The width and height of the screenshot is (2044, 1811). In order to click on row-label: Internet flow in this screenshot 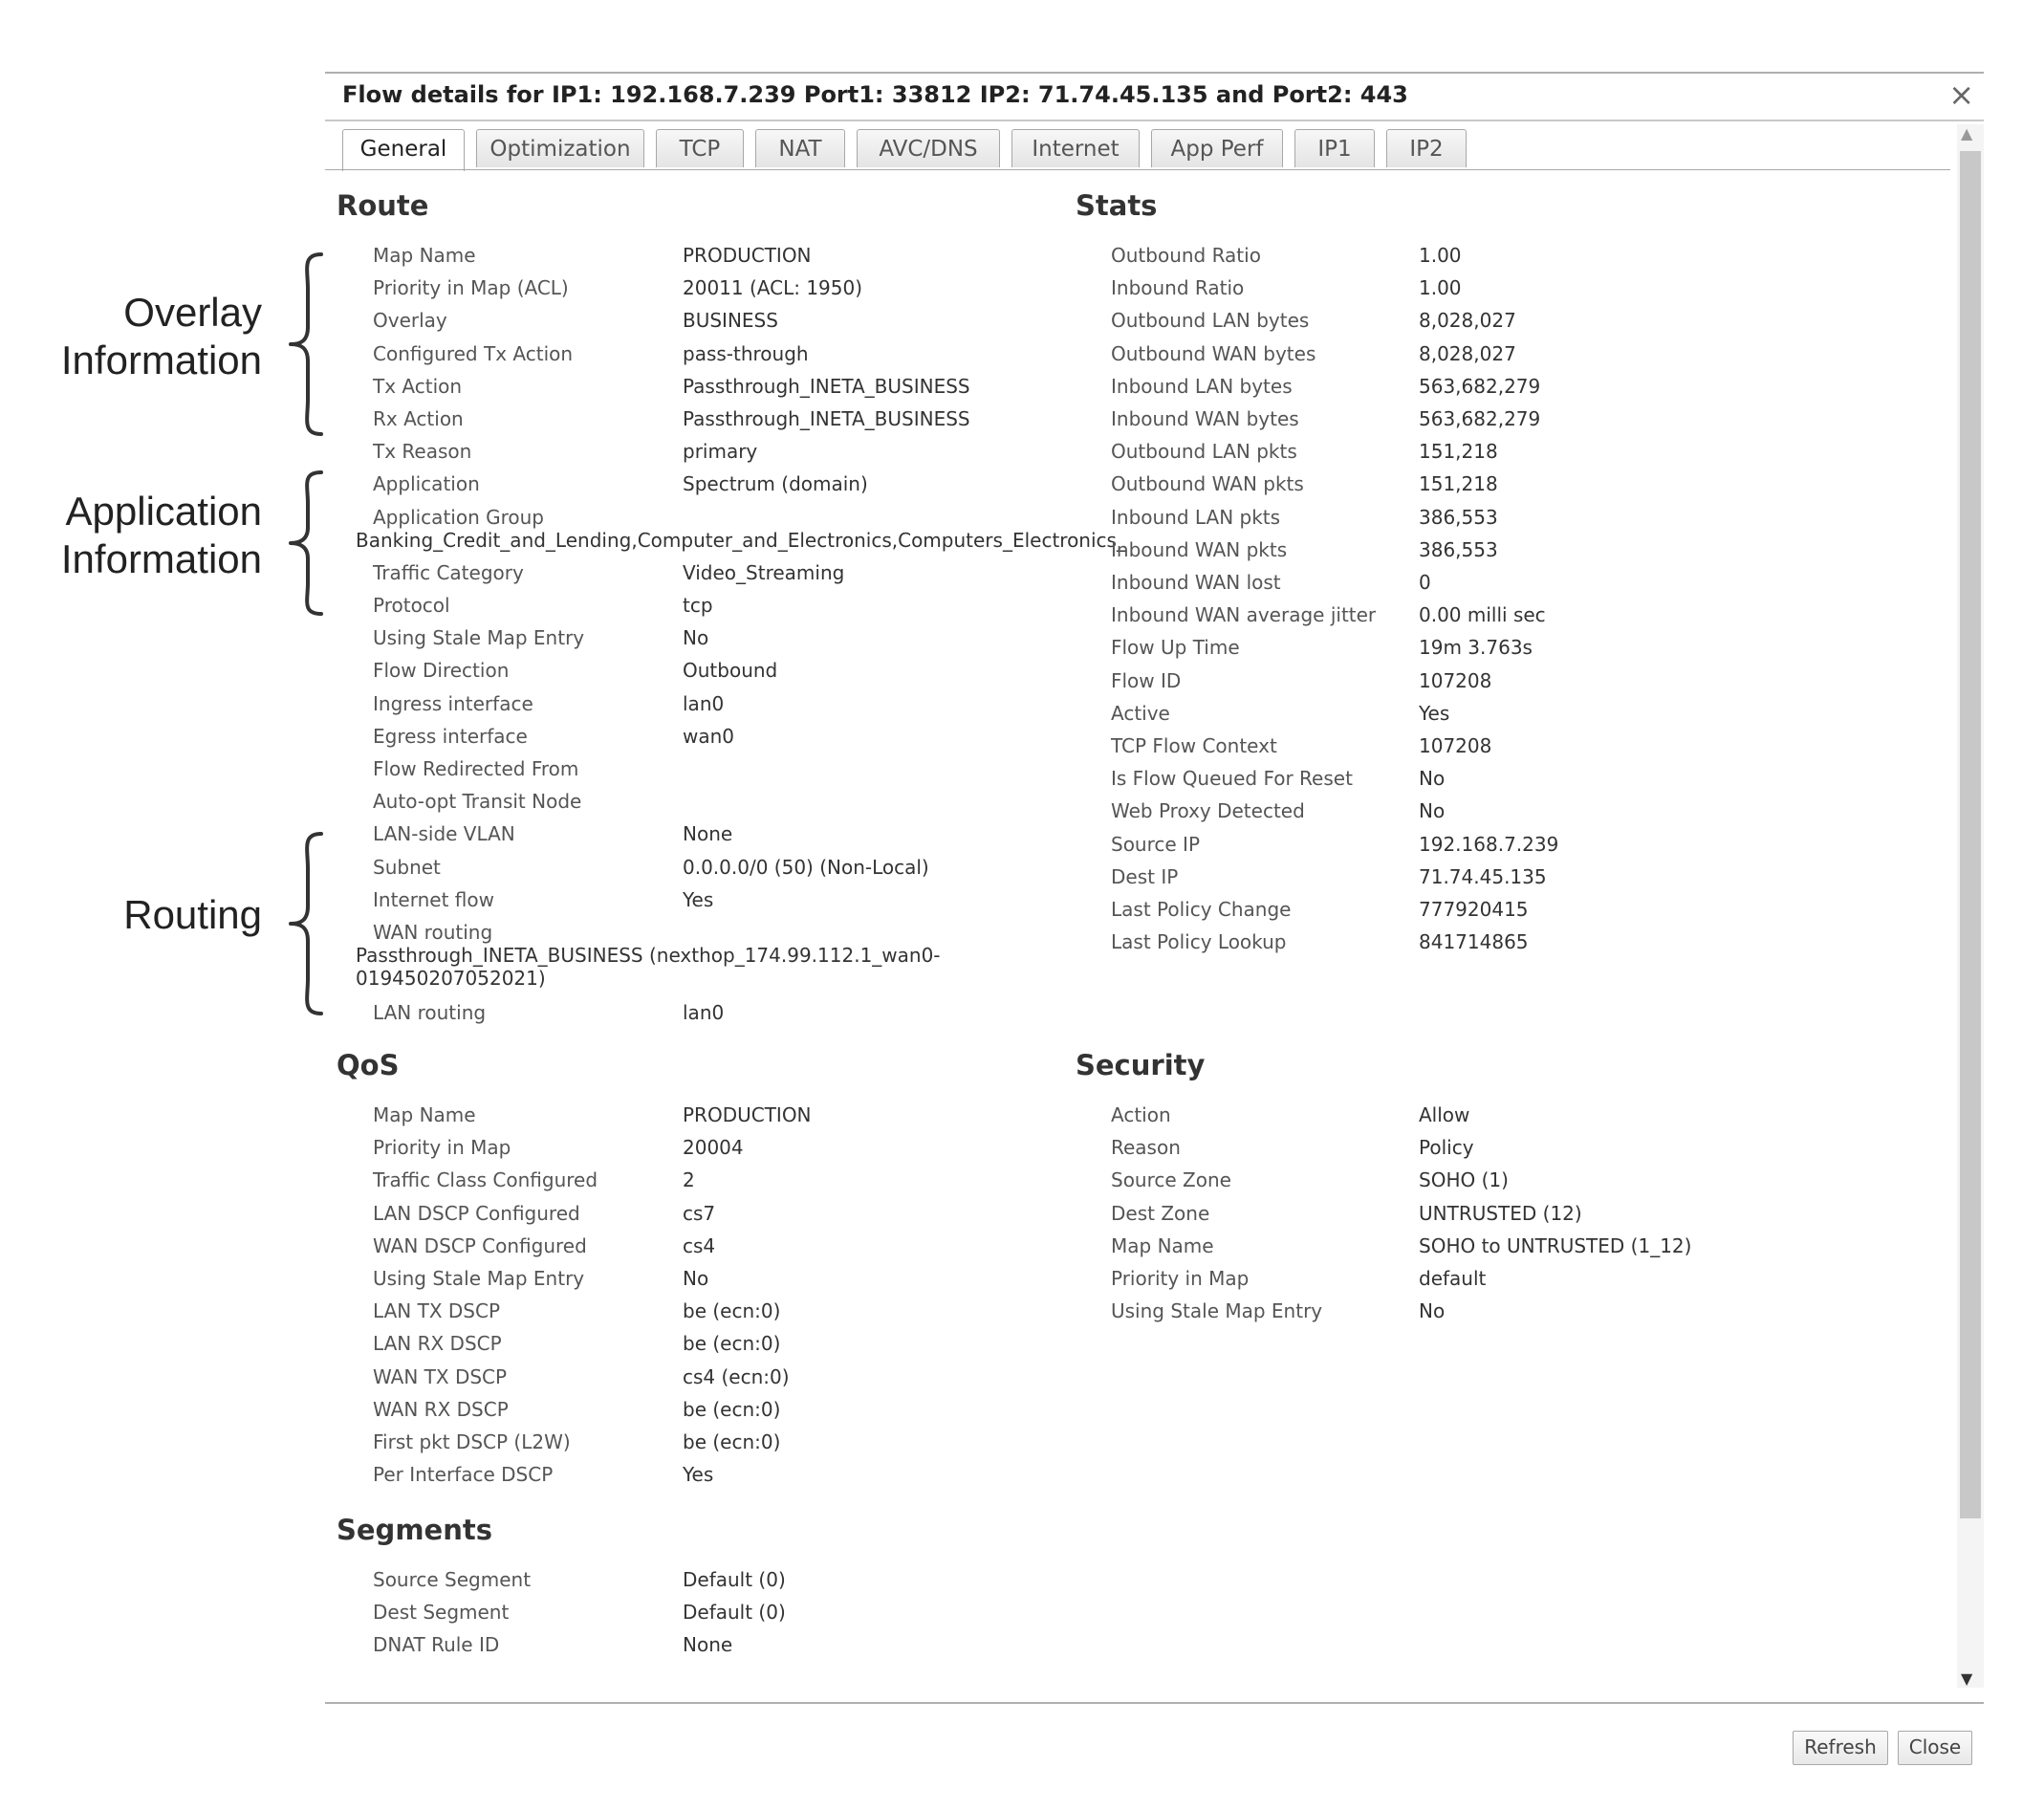, I will do `click(433, 899)`.